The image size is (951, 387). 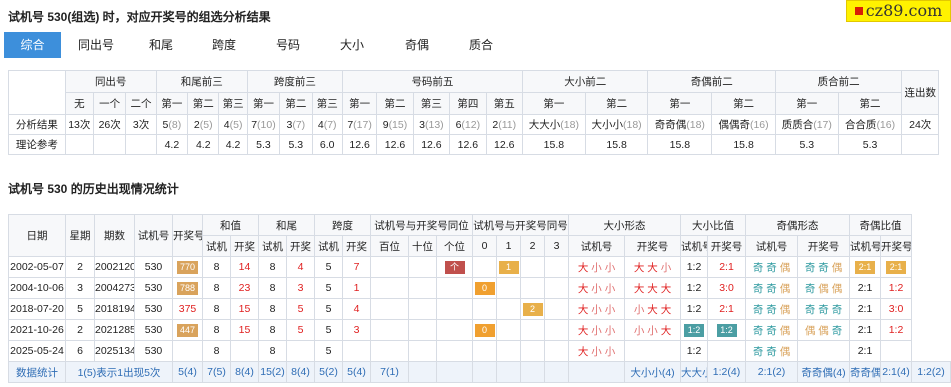 I want to click on tail-draw, so click(x=300, y=351).